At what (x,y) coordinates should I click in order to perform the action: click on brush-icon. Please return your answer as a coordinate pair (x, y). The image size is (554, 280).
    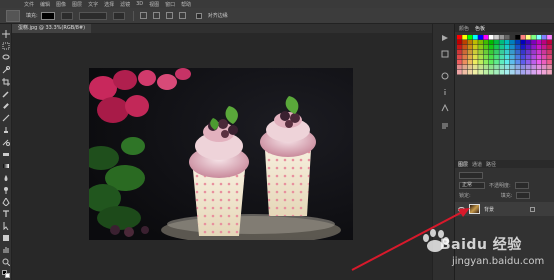
    Looking at the image, I should click on (6, 118).